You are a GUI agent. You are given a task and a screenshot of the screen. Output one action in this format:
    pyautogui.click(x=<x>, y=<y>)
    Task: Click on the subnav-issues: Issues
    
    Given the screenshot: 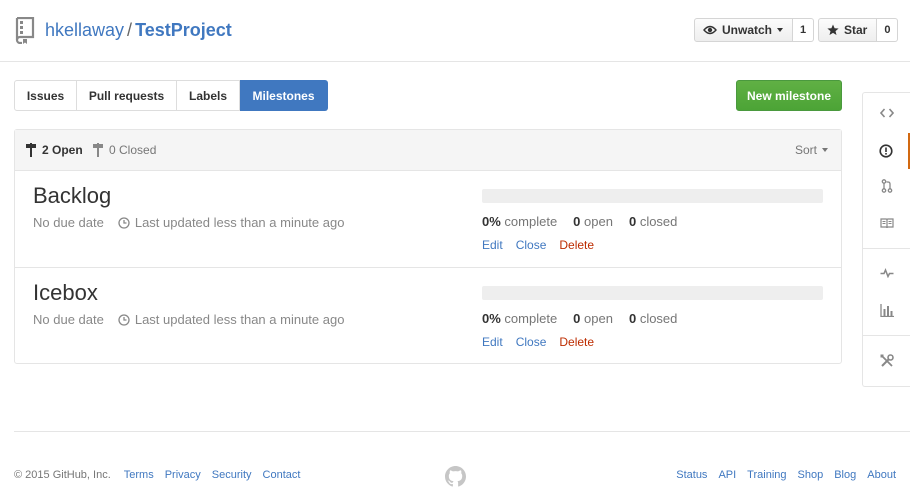 What is the action you would take?
    pyautogui.click(x=45, y=95)
    